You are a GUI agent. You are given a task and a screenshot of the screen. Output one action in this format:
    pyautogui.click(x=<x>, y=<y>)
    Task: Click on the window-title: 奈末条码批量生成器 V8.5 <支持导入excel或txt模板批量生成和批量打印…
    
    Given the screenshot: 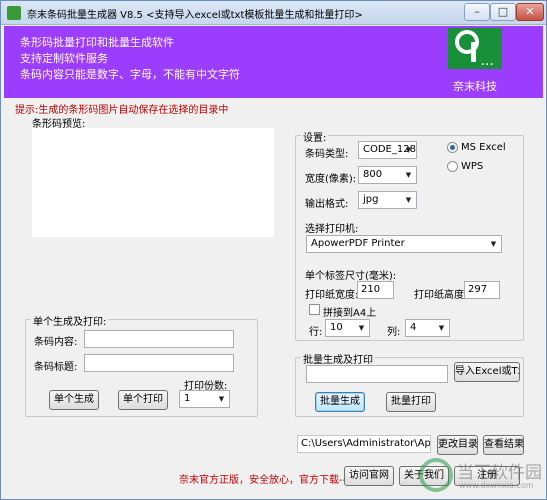 What is the action you would take?
    pyautogui.click(x=195, y=15)
    